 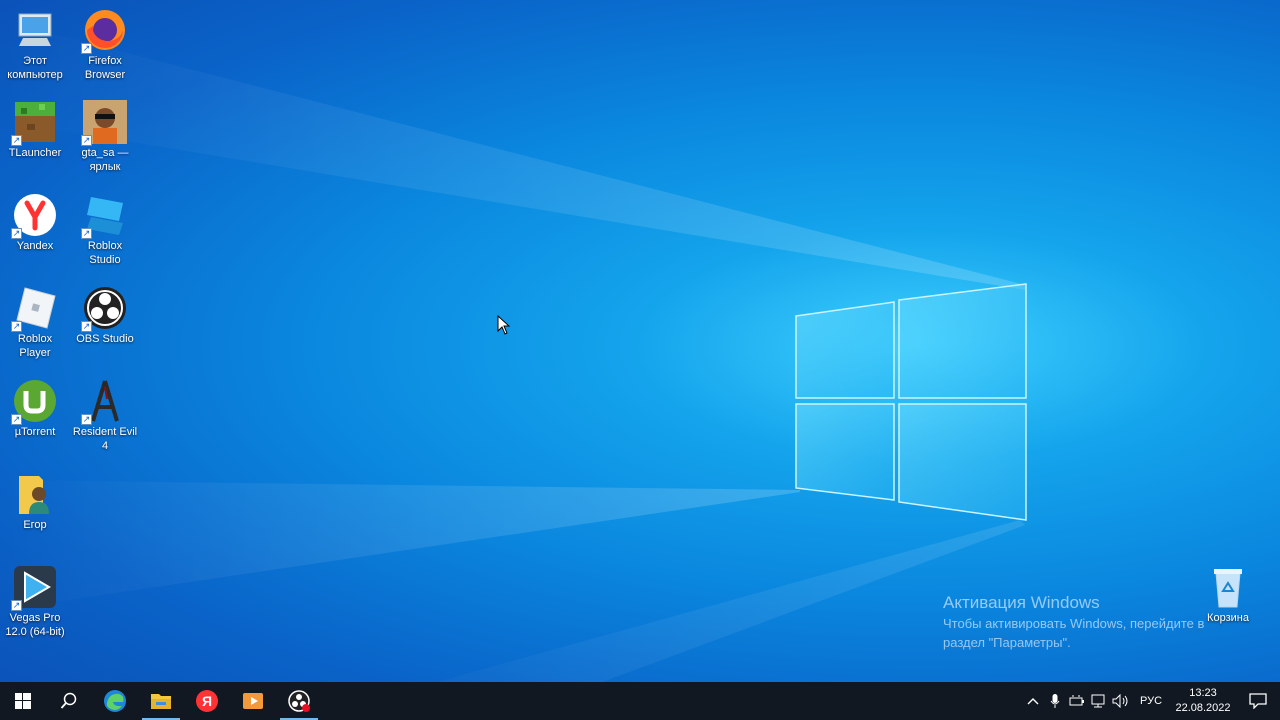 I want to click on edge-icon, so click(x=115, y=701).